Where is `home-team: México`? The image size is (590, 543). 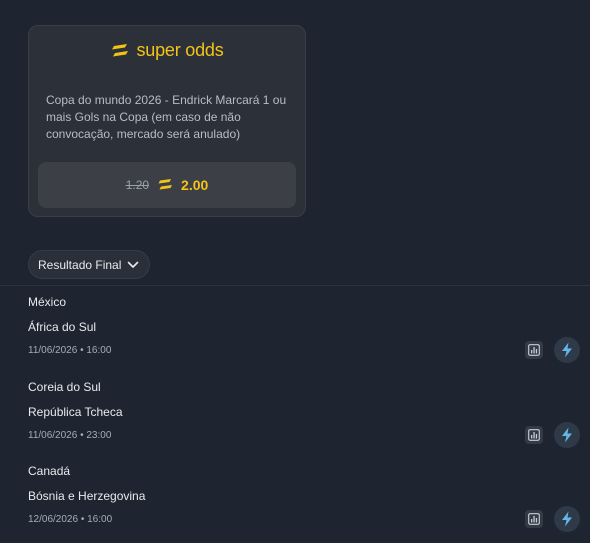 home-team: México is located at coordinates (47, 302).